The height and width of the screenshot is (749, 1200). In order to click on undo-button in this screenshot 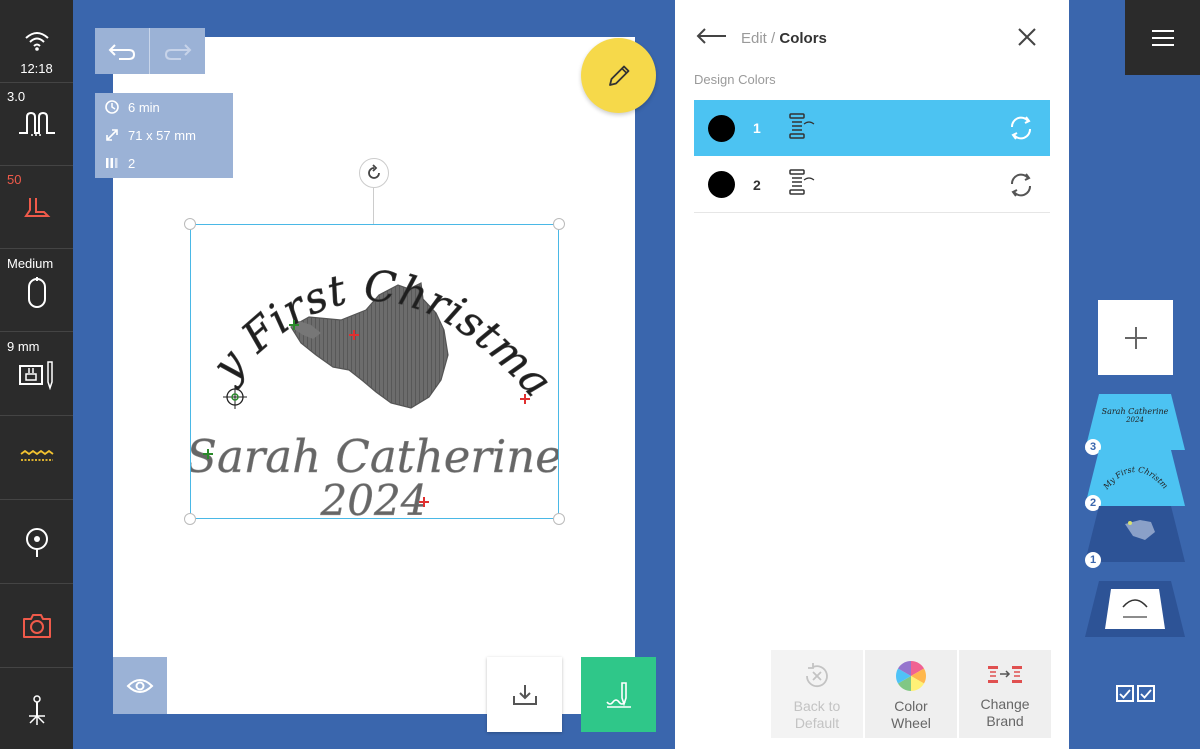, I will do `click(122, 51)`.